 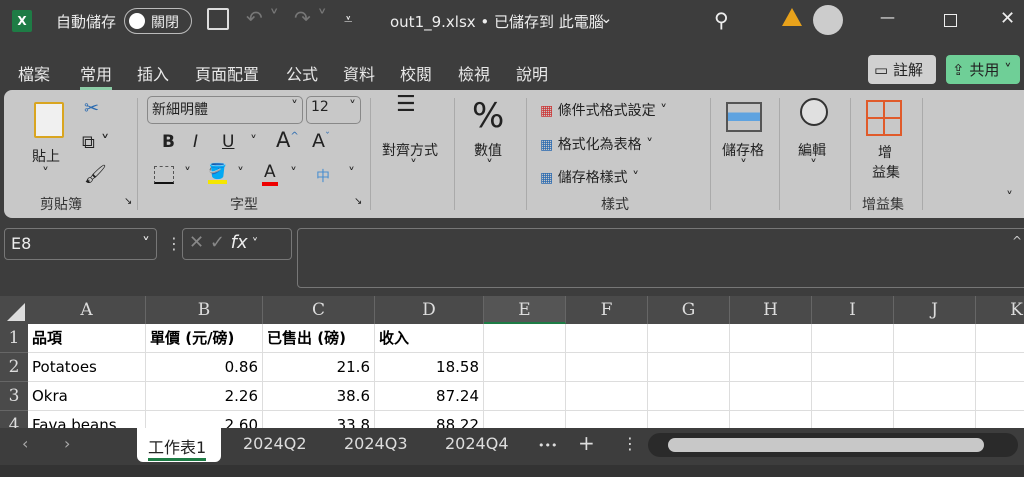 What do you see at coordinates (589, 177) in the screenshot?
I see `cell-styles-button: ▦ 儲存格樣式 ˅` at bounding box center [589, 177].